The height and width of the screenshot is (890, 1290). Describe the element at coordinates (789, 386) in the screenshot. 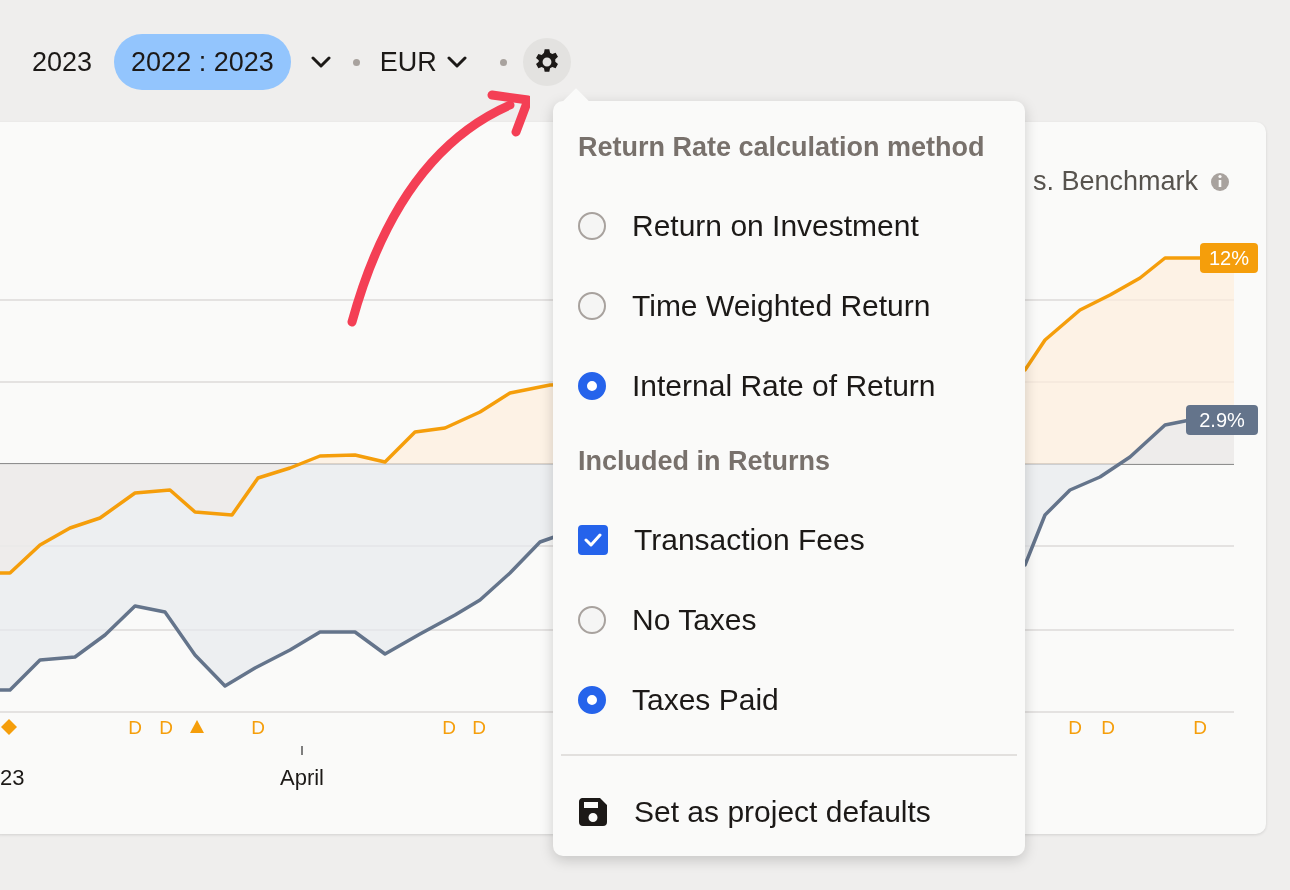

I see `menu-option: Internal Rate of Return` at that location.